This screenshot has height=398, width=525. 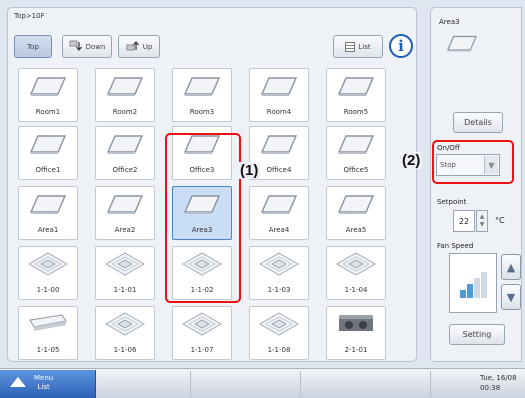 What do you see at coordinates (125, 290) in the screenshot?
I see `unit-tile-label: 1-1-01` at bounding box center [125, 290].